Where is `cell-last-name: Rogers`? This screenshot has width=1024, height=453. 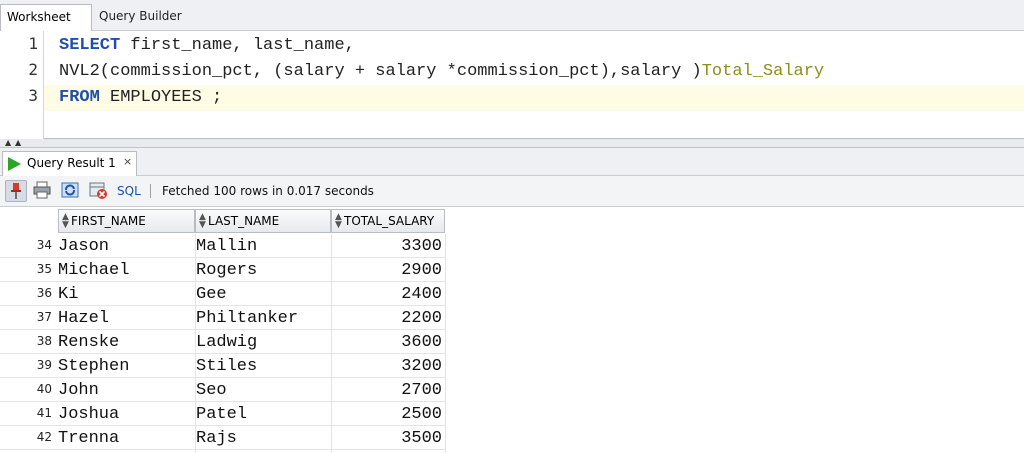
cell-last-name: Rogers is located at coordinates (226, 270).